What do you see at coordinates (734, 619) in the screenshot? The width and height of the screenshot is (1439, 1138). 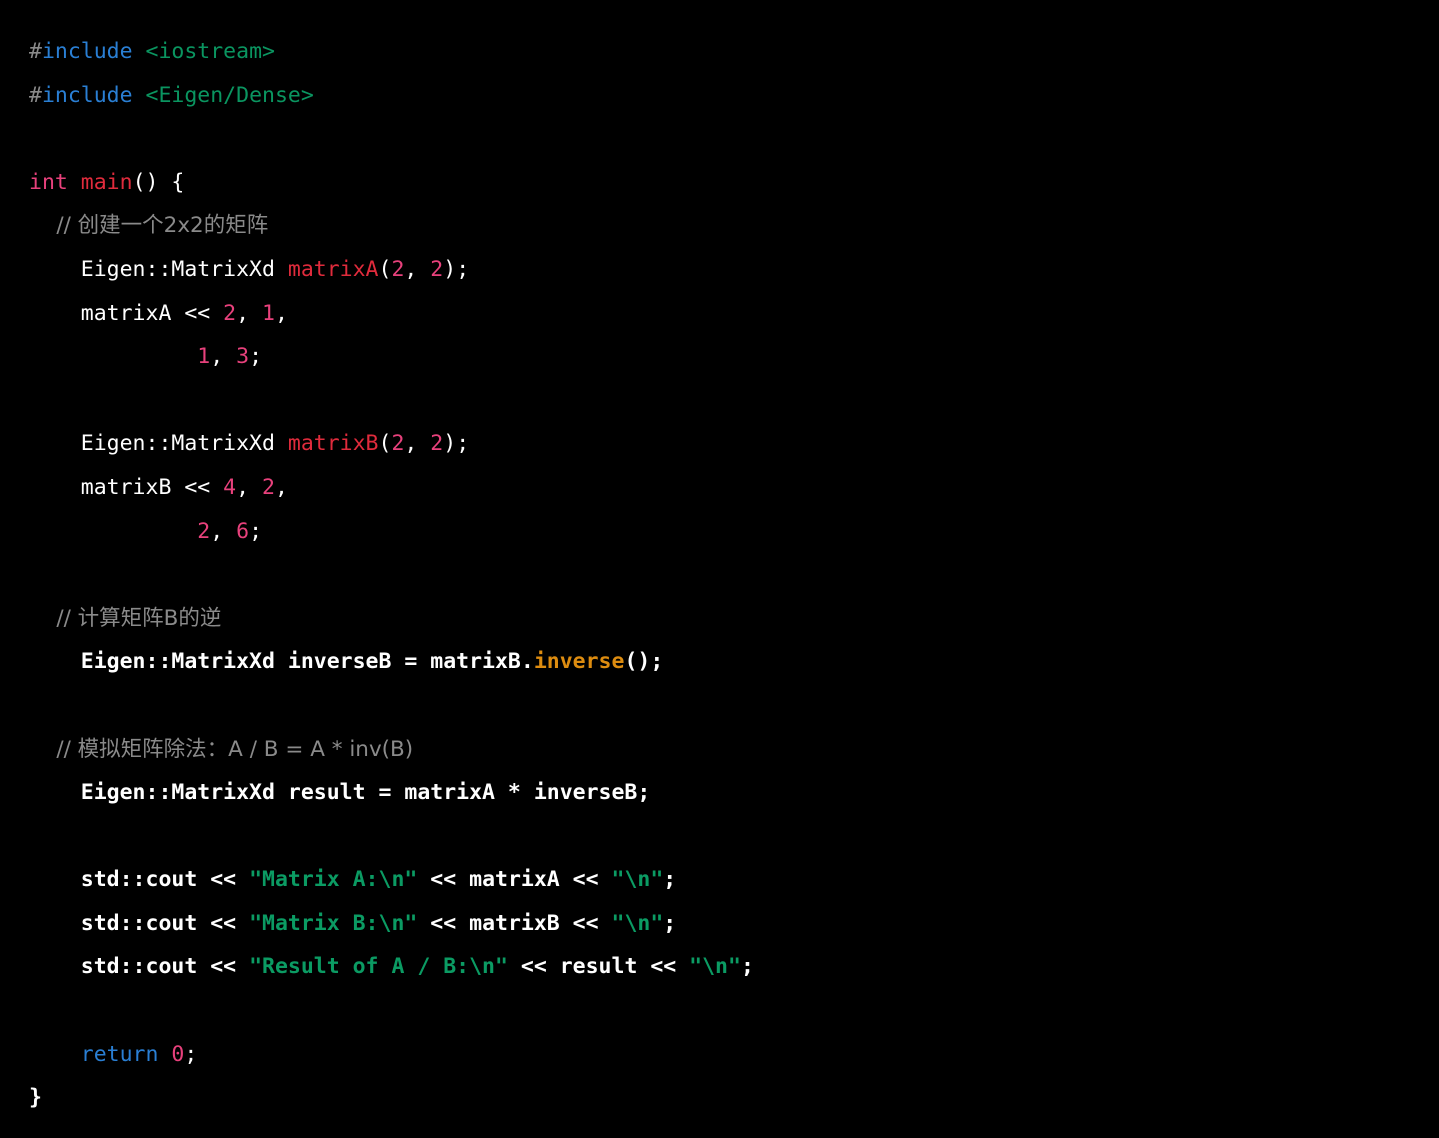 I see `code-line-comment-compute-inverse: // 计算矩阵B的逆` at bounding box center [734, 619].